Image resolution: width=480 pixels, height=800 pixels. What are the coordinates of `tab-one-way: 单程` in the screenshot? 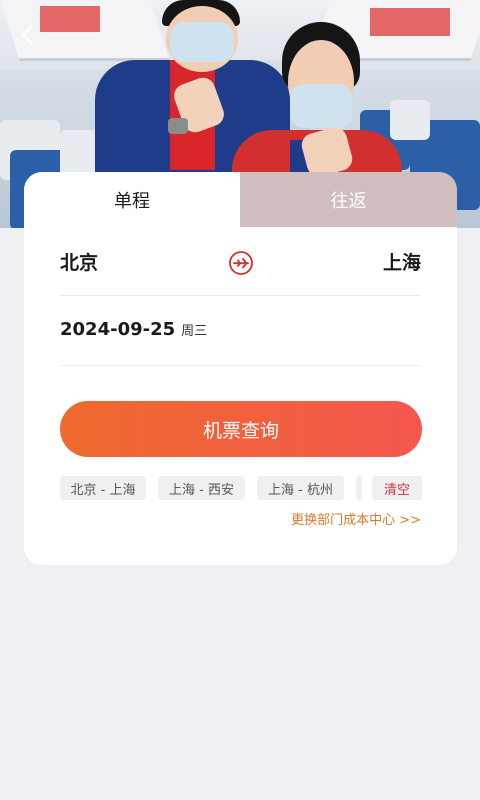 It's located at (132, 199).